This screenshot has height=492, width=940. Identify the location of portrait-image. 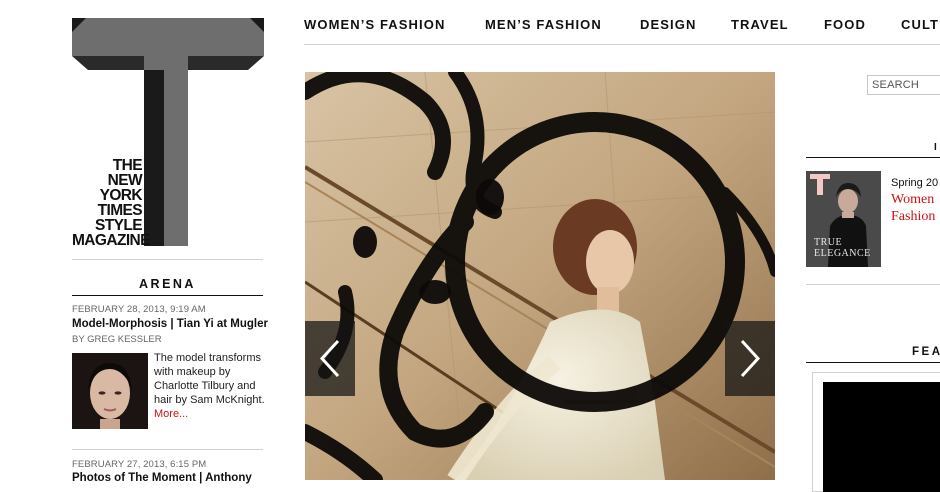
(110, 391).